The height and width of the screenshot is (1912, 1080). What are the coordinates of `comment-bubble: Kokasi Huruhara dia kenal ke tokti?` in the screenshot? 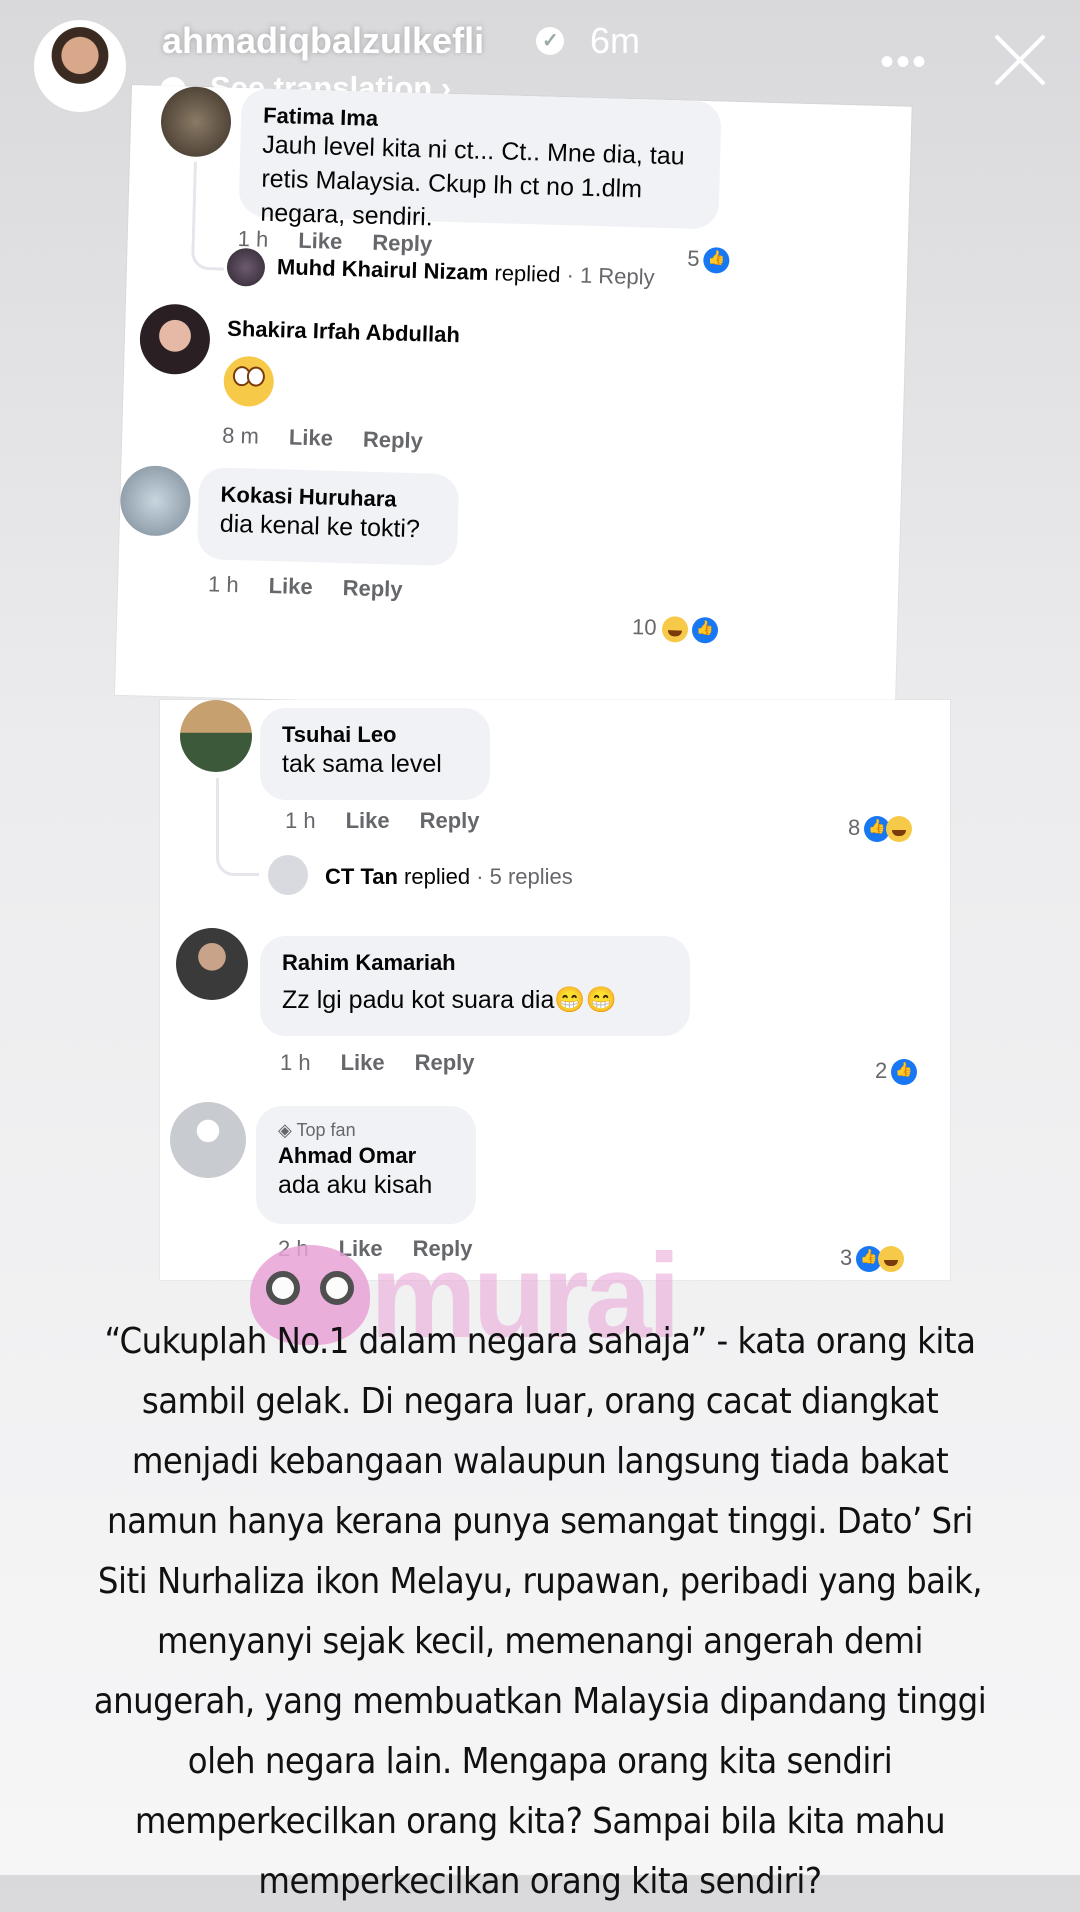 It's located at (328, 517).